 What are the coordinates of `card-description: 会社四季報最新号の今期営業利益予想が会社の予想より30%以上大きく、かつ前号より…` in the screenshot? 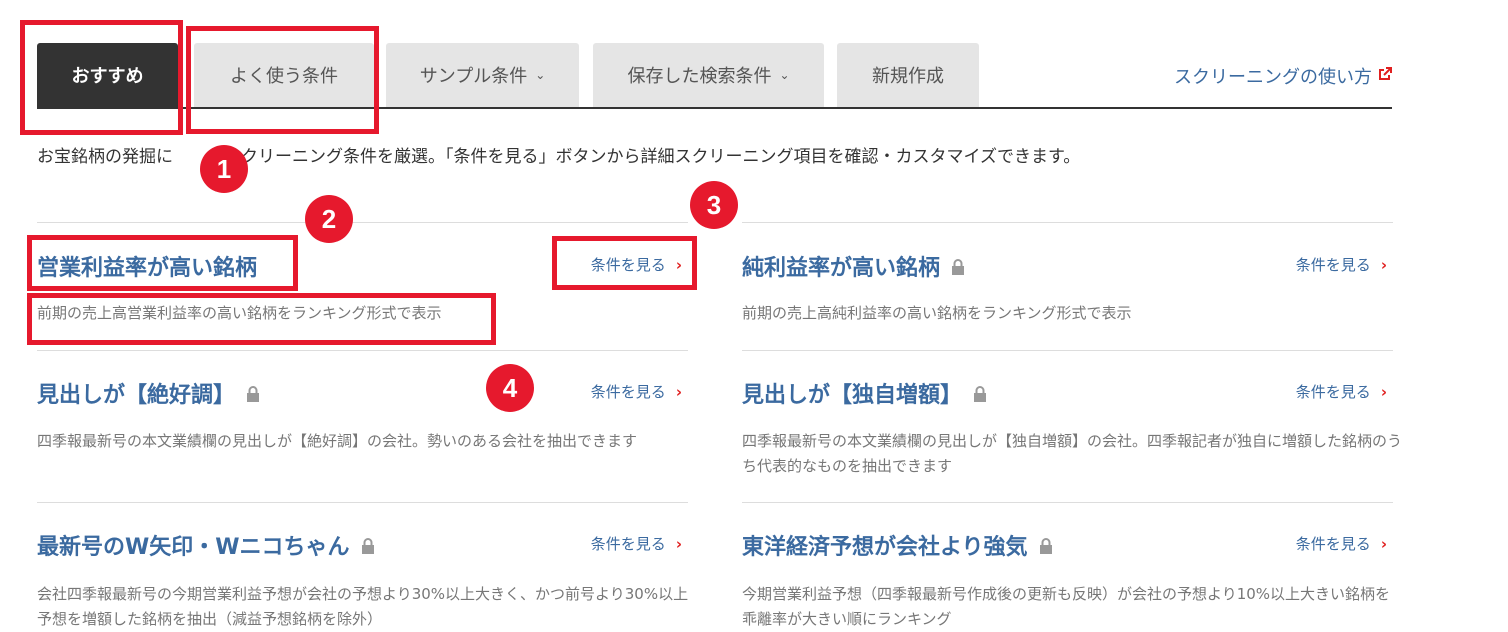 It's located at (363, 606).